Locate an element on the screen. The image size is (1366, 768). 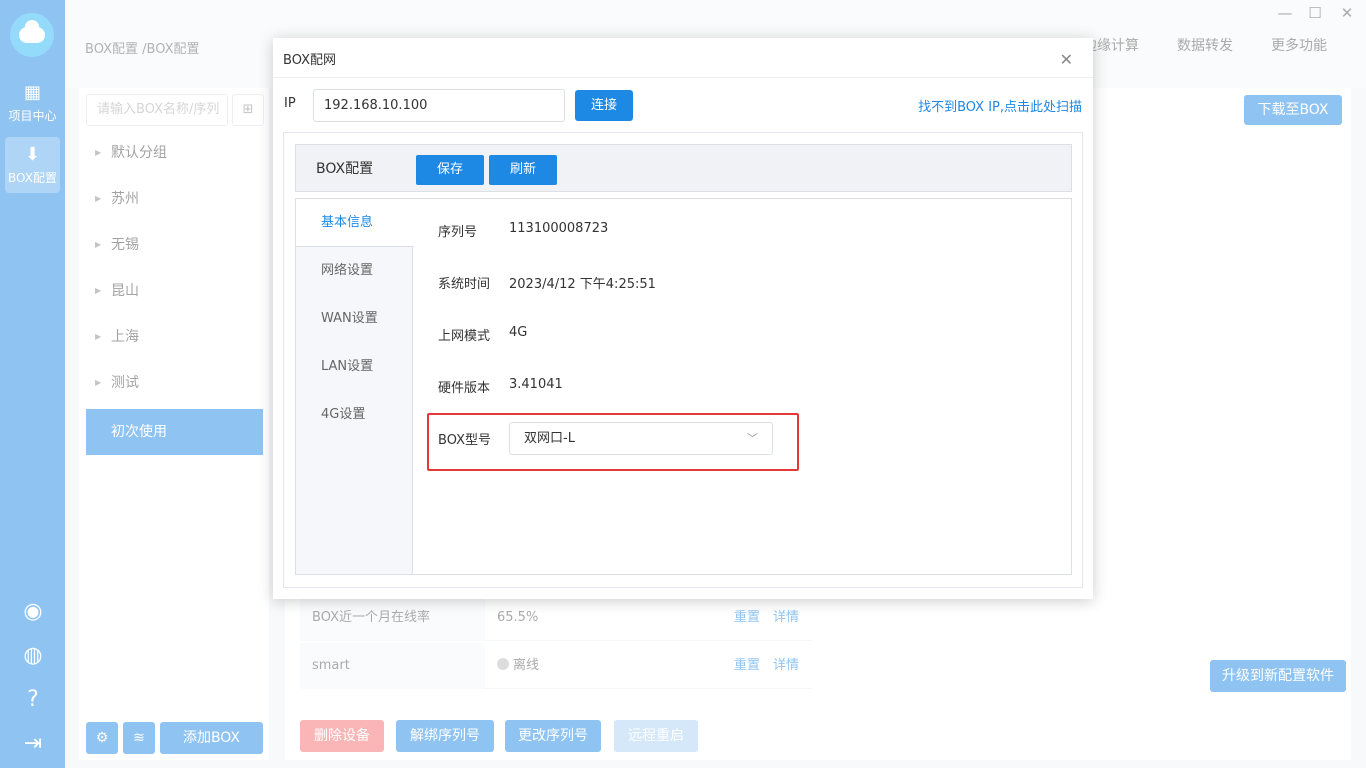
tab-network-settings: 网络设置 is located at coordinates (354, 271).